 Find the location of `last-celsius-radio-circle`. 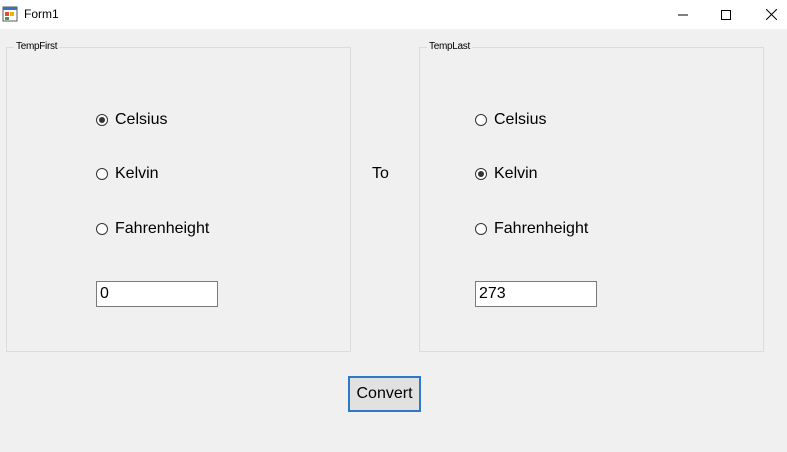

last-celsius-radio-circle is located at coordinates (481, 120).